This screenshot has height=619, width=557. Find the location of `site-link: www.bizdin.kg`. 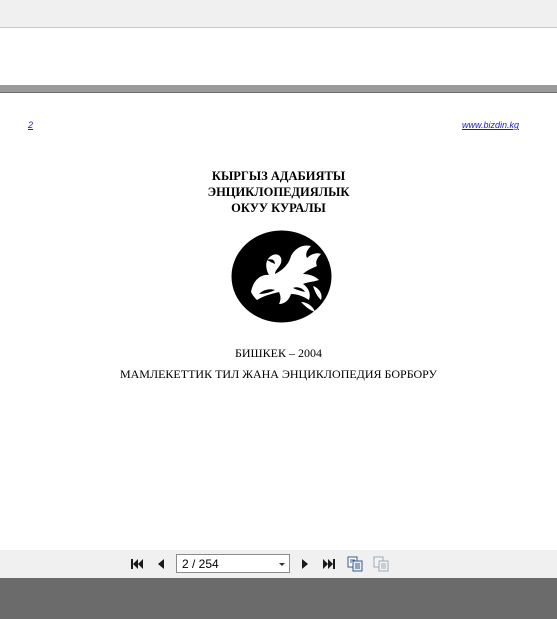

site-link: www.bizdin.kg is located at coordinates (490, 125).